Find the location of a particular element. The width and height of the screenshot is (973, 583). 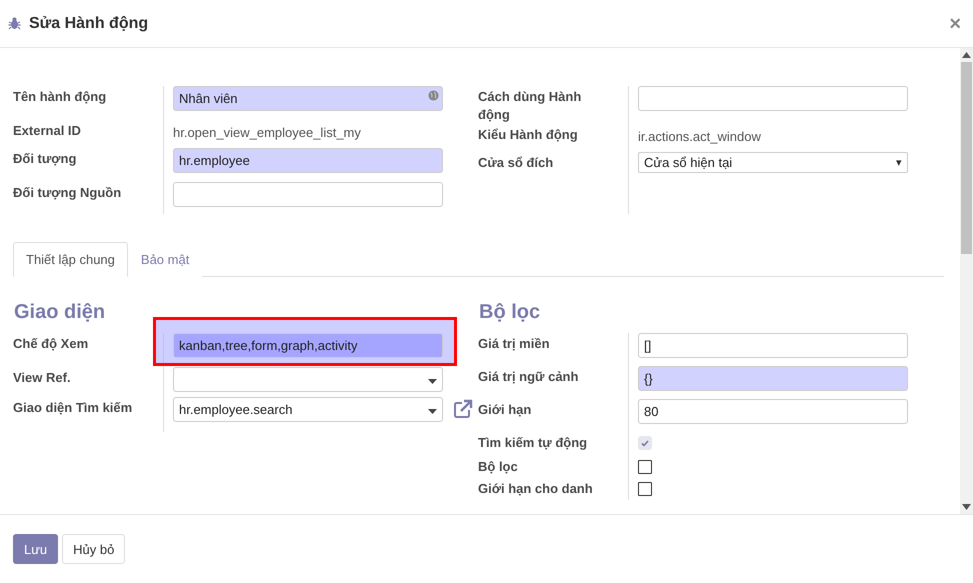

scroll-up-icon is located at coordinates (966, 55).